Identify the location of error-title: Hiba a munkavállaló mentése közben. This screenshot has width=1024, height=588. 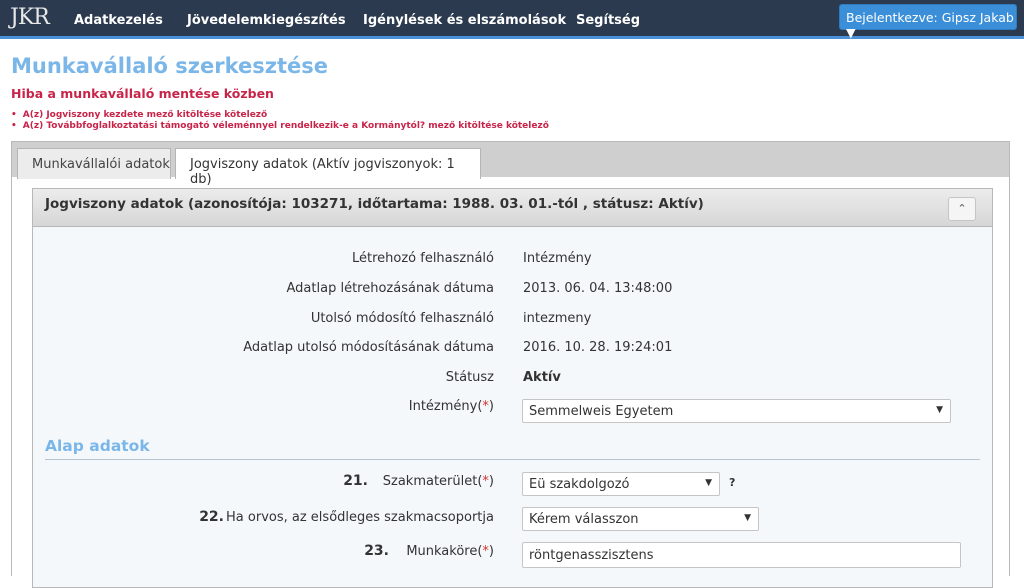
(142, 93).